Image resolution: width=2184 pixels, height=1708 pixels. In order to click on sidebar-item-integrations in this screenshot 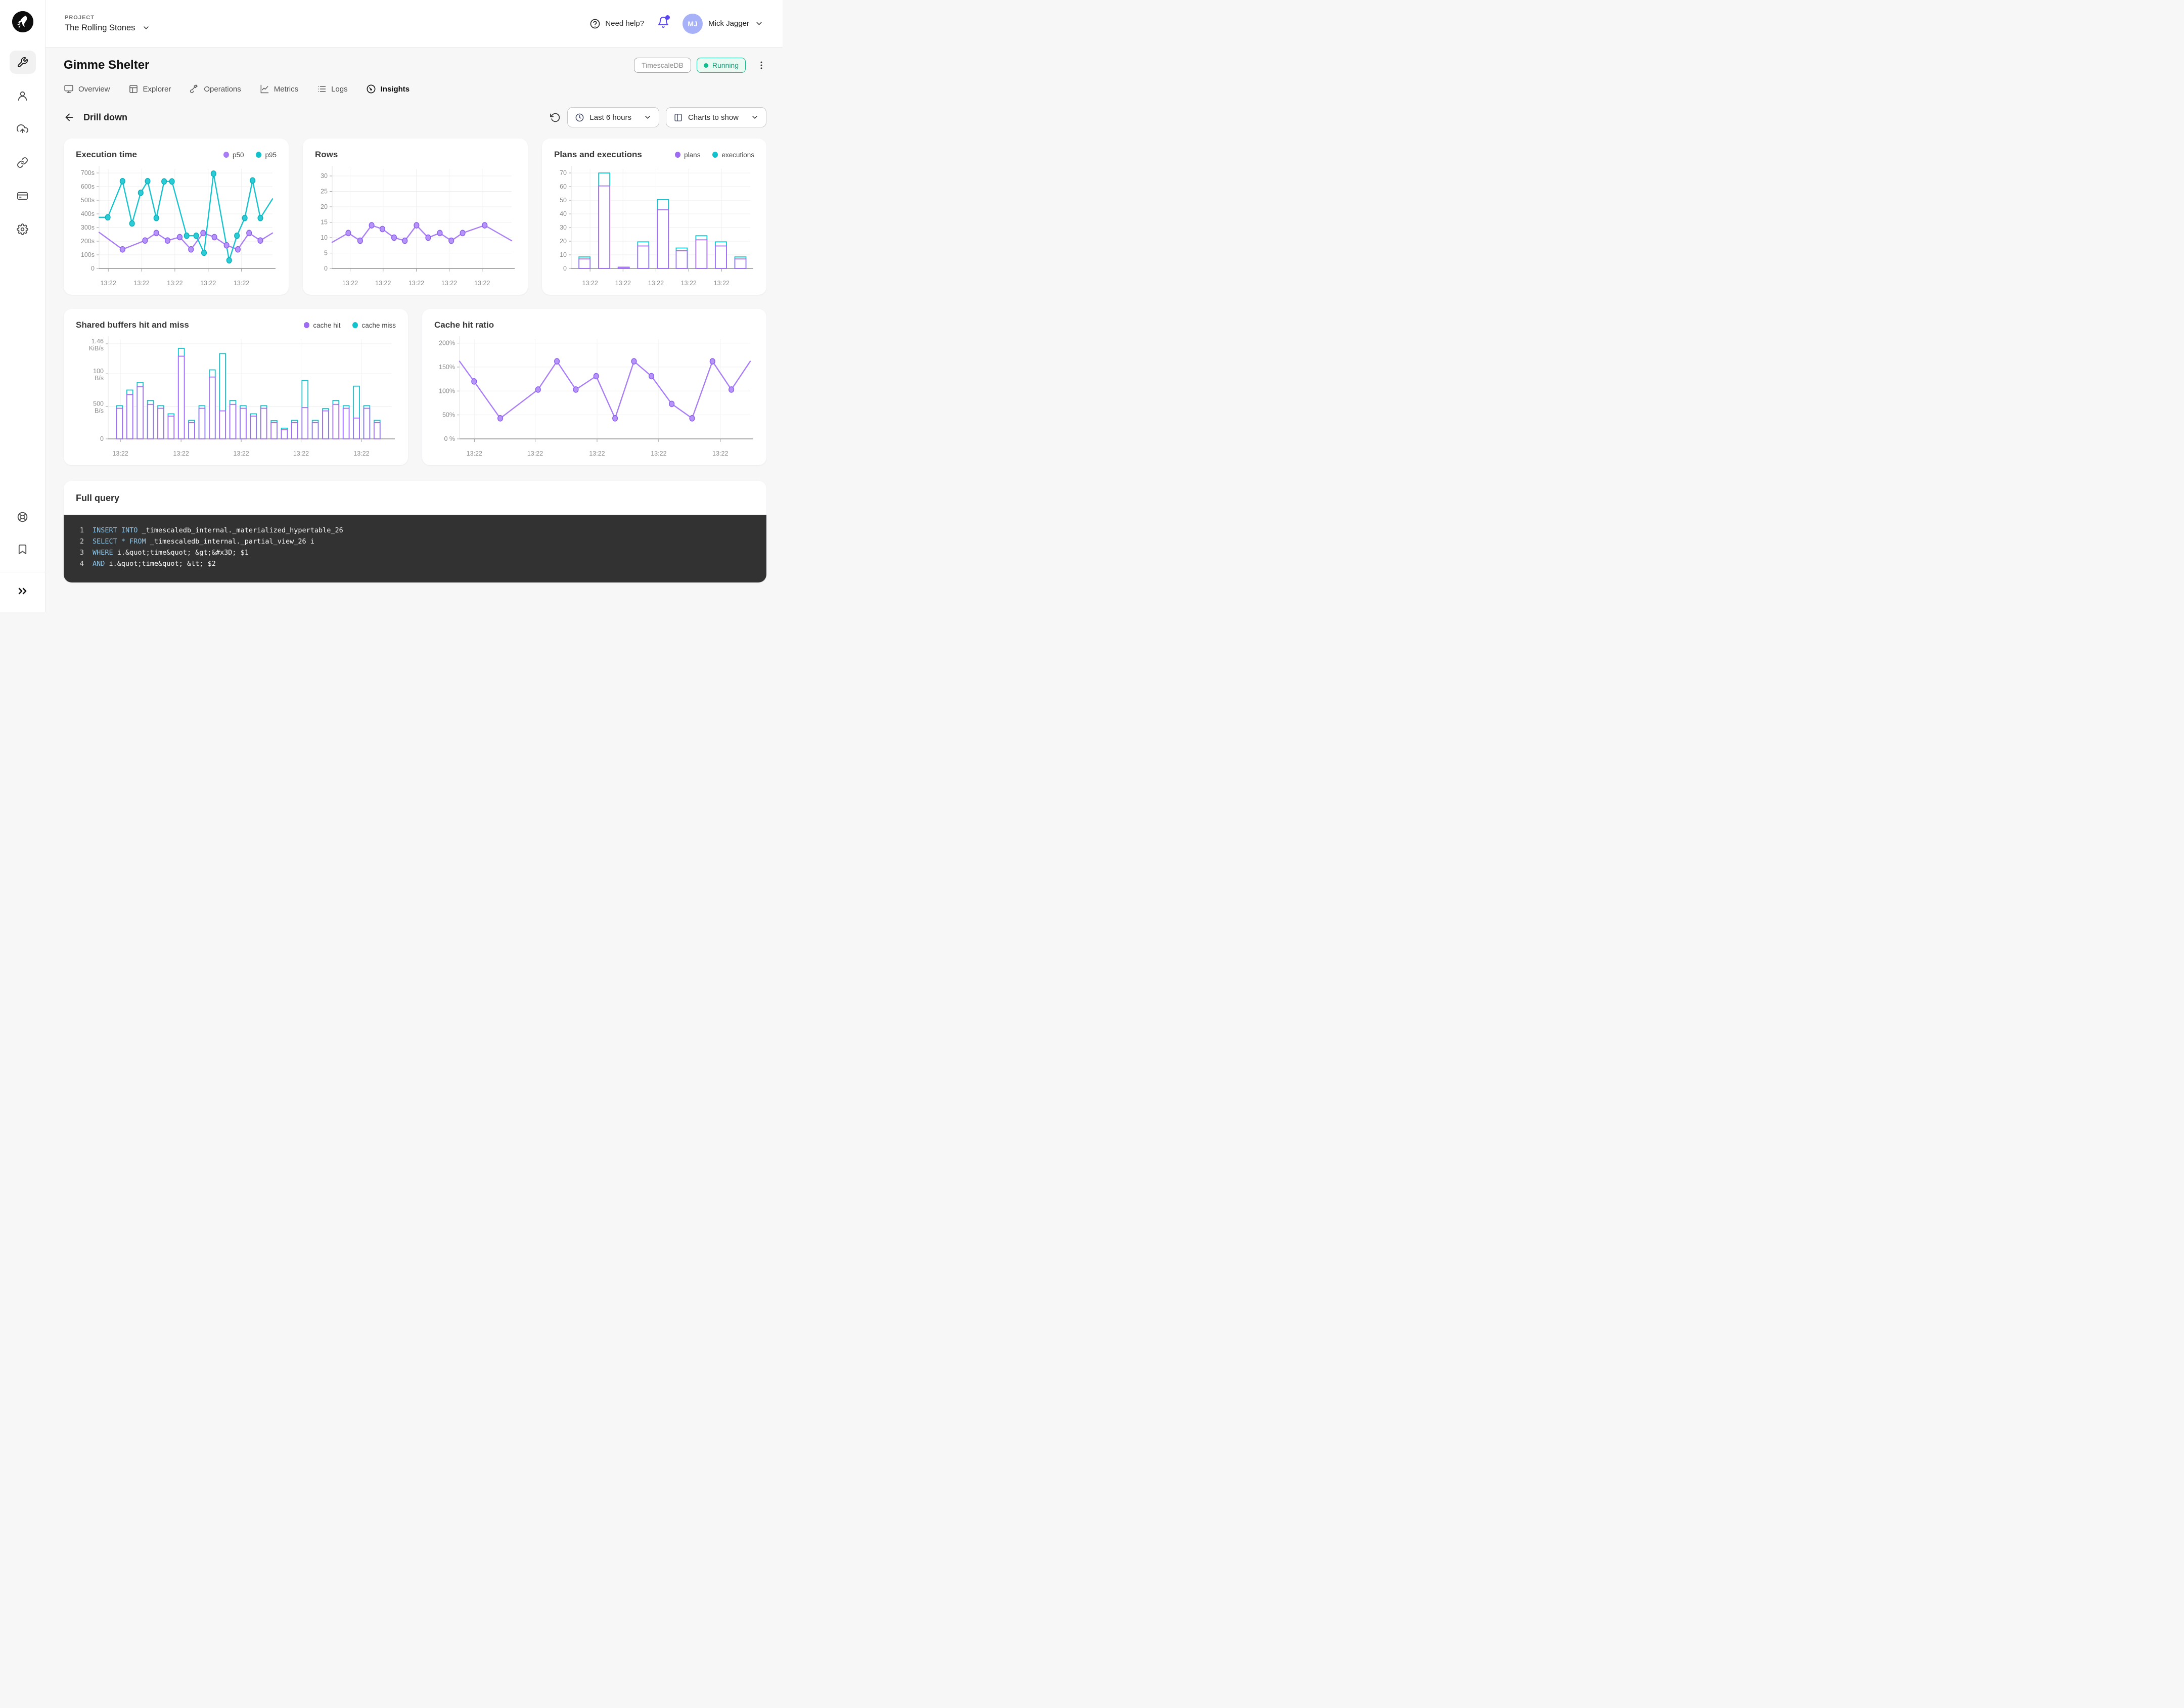, I will do `click(23, 163)`.